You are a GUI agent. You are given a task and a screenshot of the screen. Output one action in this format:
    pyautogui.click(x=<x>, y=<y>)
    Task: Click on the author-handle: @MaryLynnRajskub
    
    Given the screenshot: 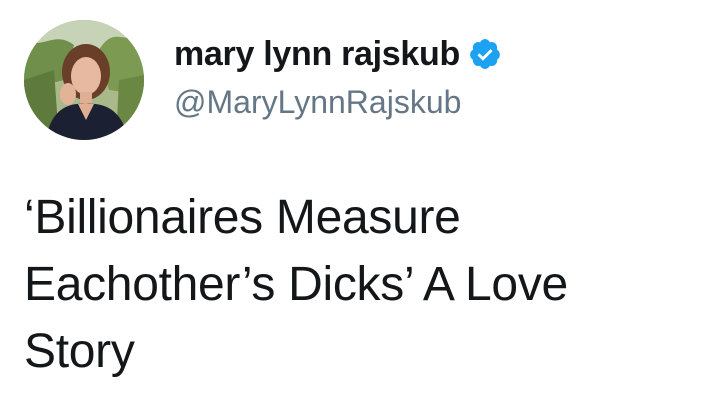 What is the action you would take?
    pyautogui.click(x=424, y=102)
    